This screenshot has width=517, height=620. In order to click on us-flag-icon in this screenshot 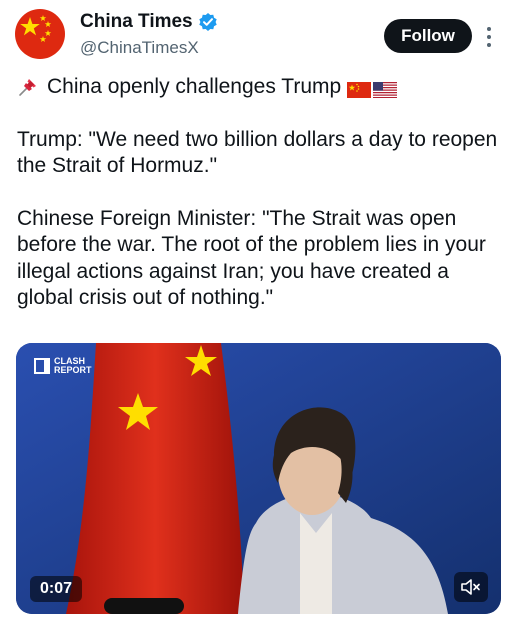, I will do `click(385, 89)`.